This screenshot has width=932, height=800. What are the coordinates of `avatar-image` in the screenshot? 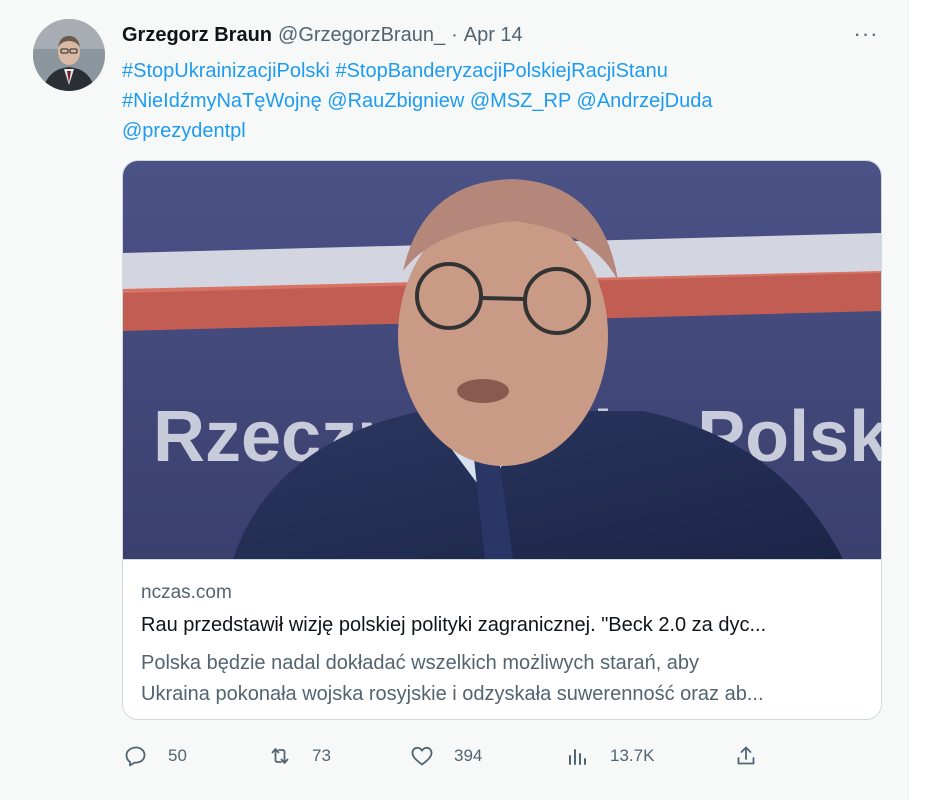 It's located at (69, 55).